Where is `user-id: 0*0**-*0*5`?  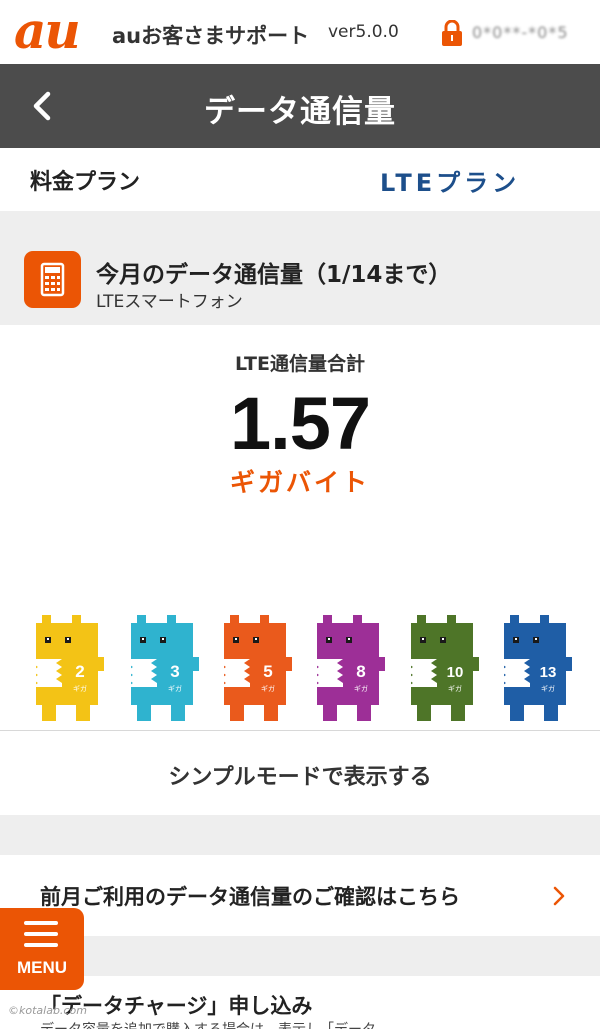
user-id: 0*0**-*0*5 is located at coordinates (520, 32).